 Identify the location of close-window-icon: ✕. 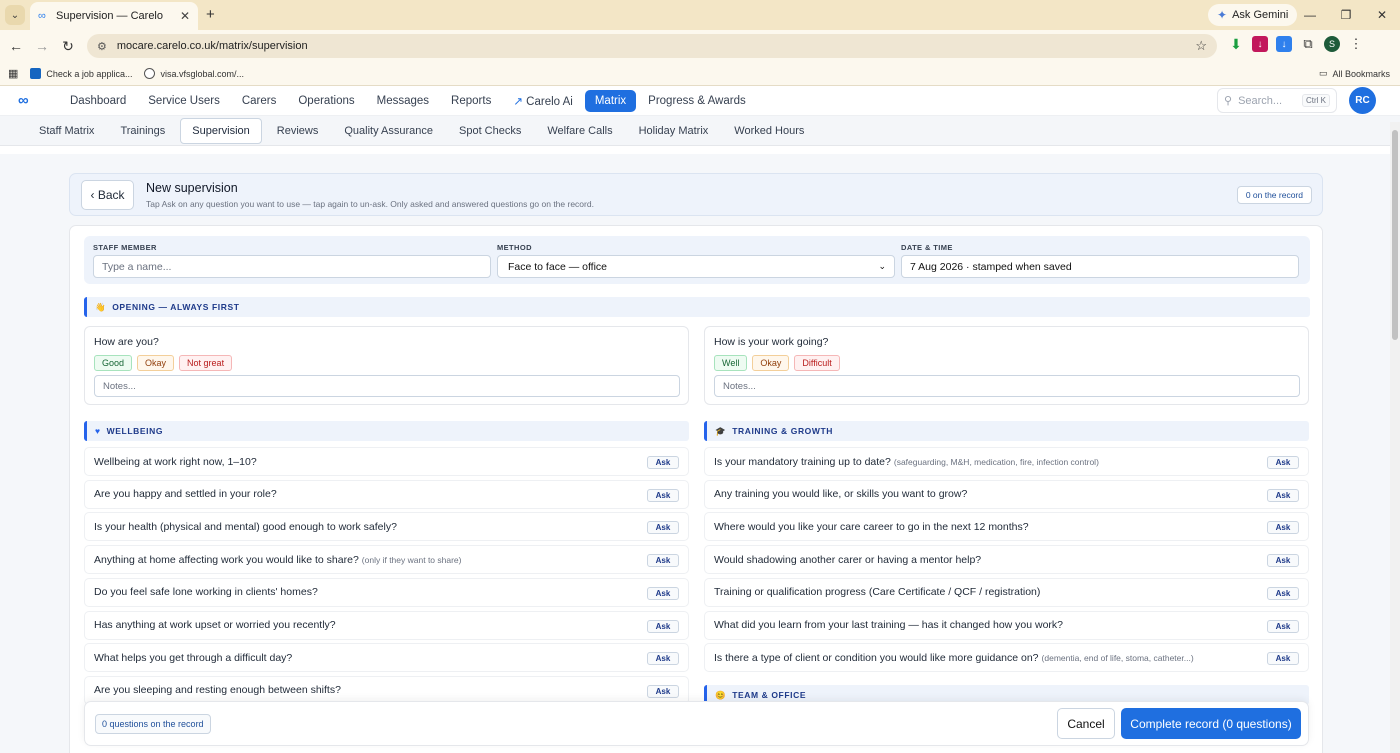
(1382, 15).